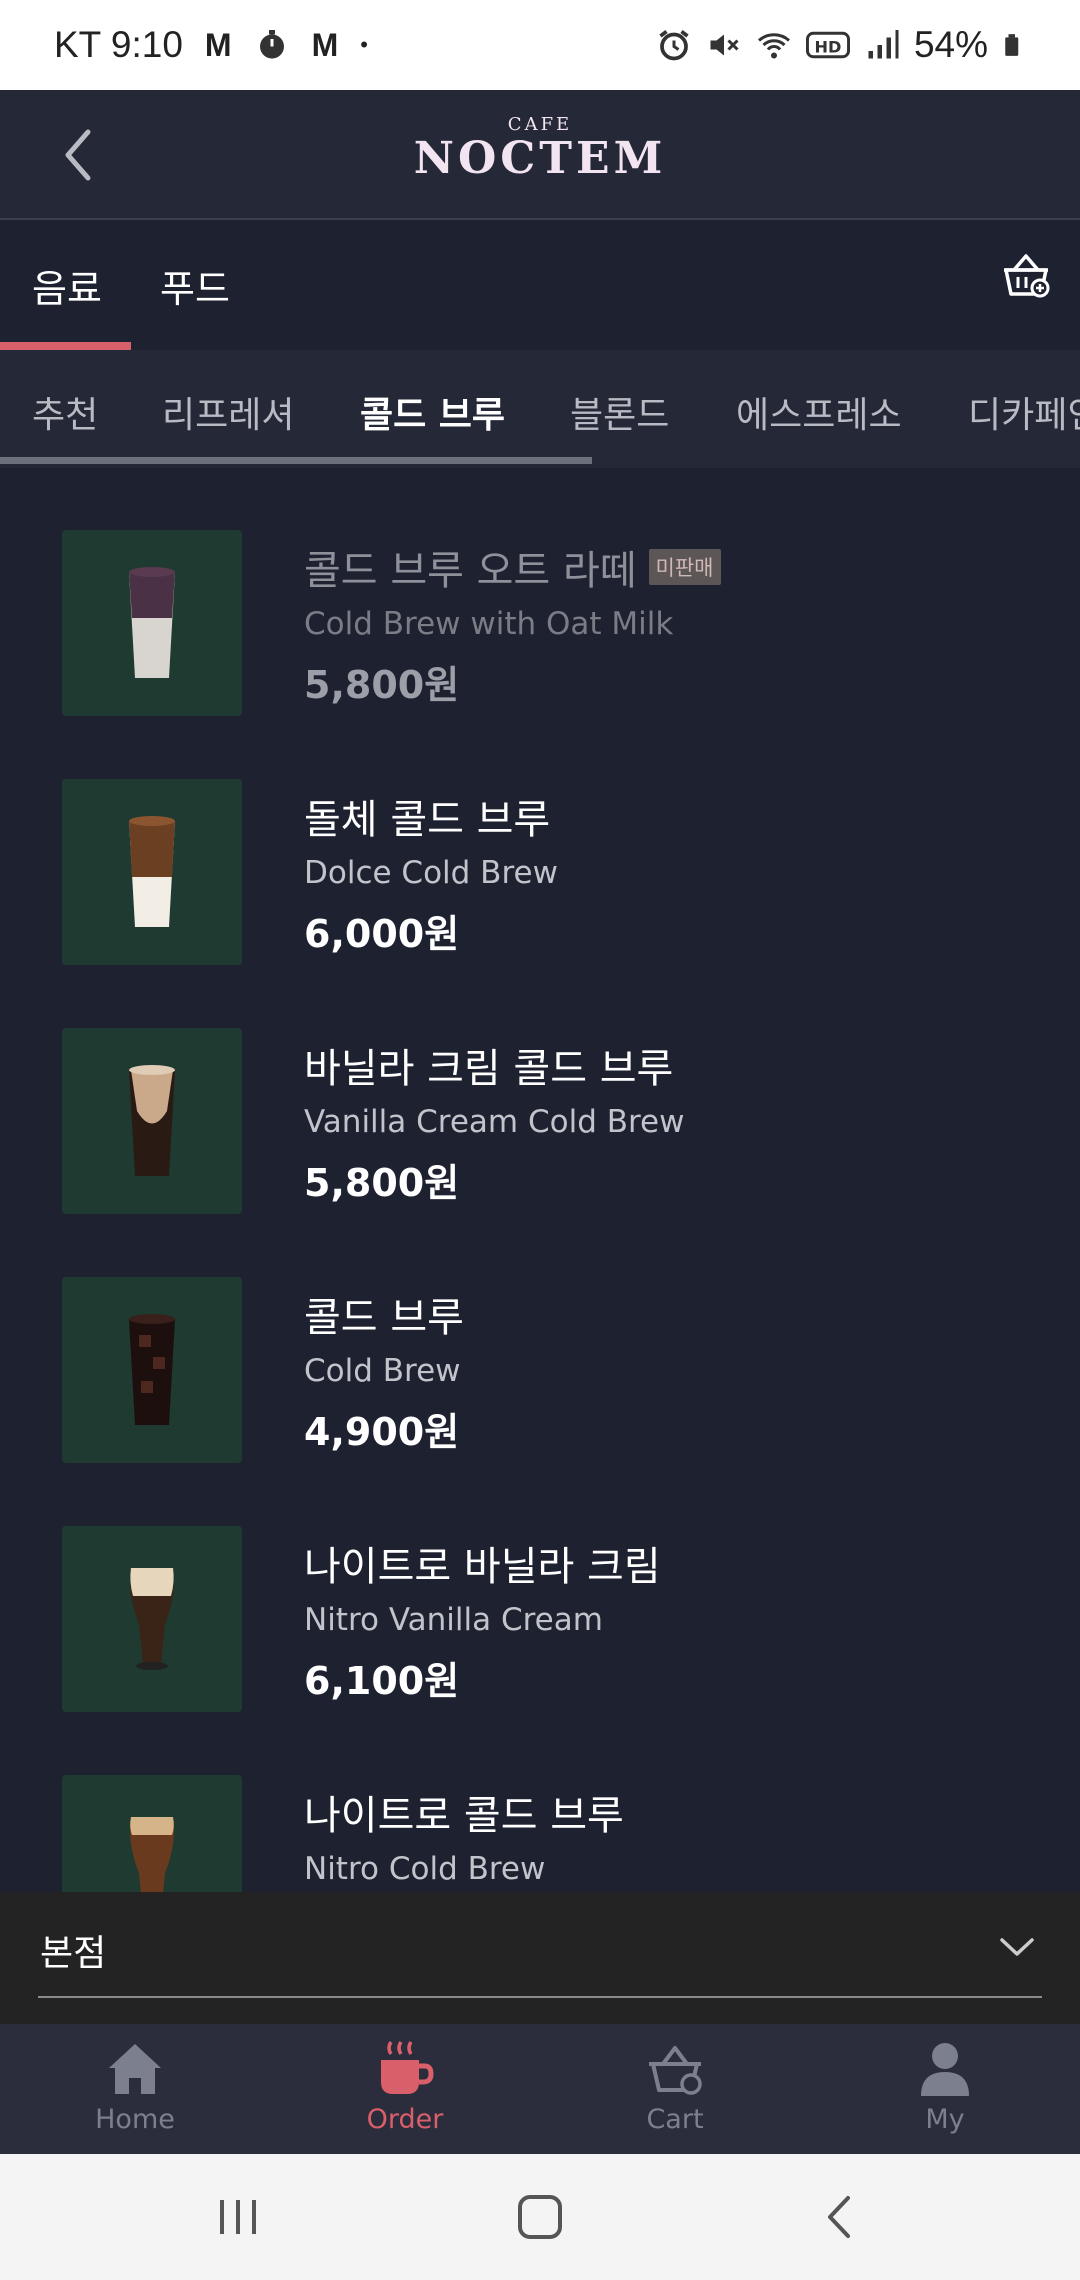 This screenshot has width=1080, height=2280. What do you see at coordinates (325, 44) in the screenshot?
I see `gmail-indicator-icon-2: M` at bounding box center [325, 44].